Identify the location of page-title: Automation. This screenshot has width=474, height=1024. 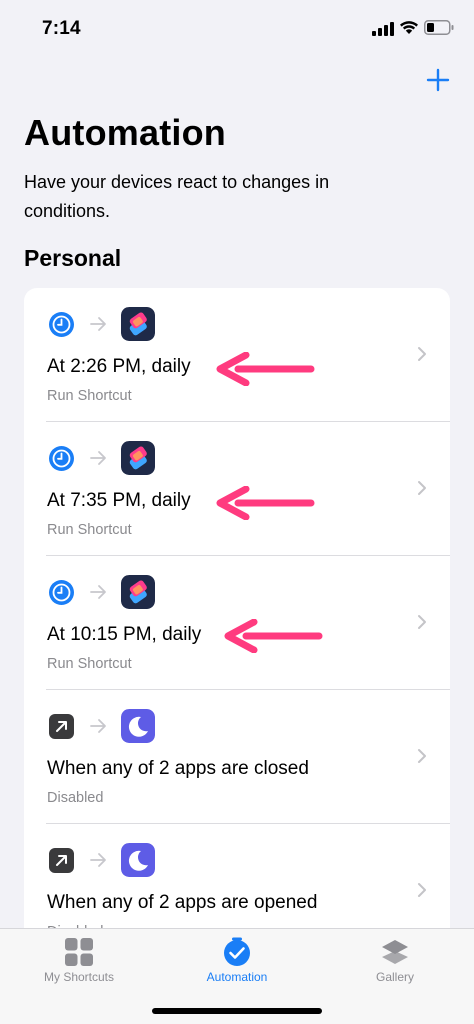
(125, 132).